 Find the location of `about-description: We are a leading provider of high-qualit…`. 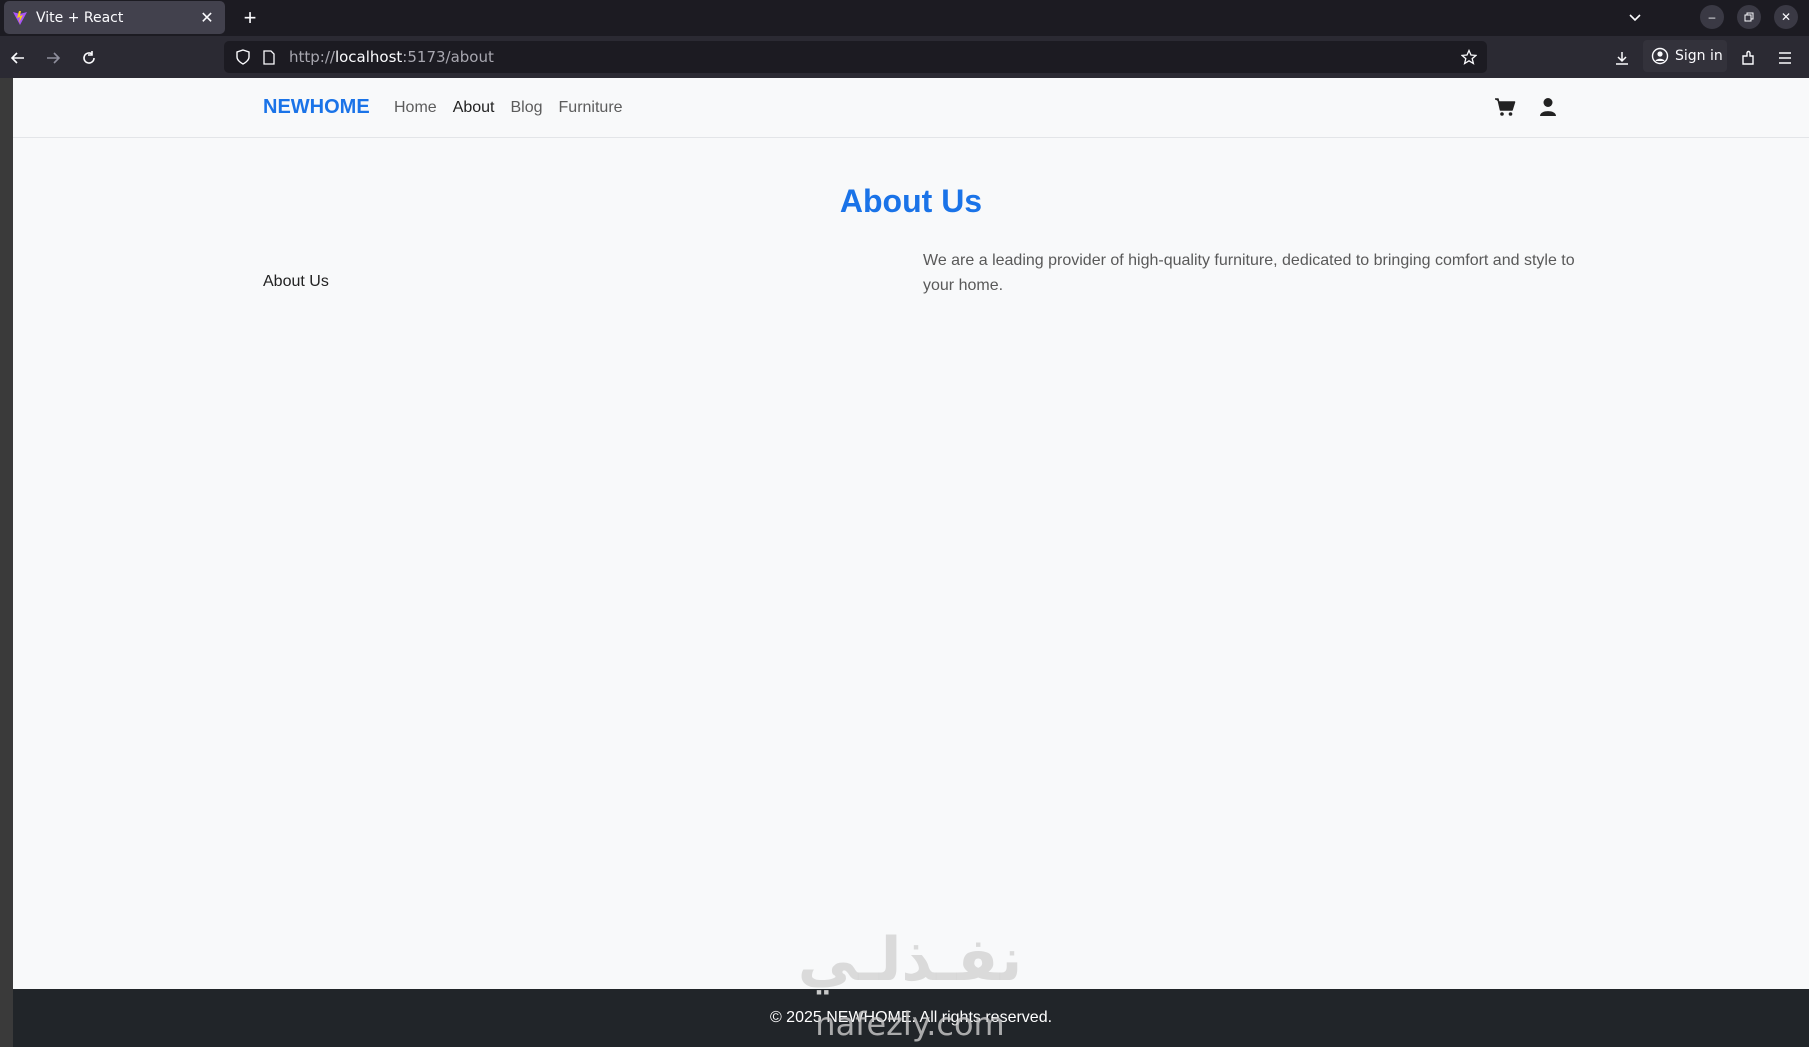

about-description: We are a leading provider of high-qualit… is located at coordinates (1249, 273).